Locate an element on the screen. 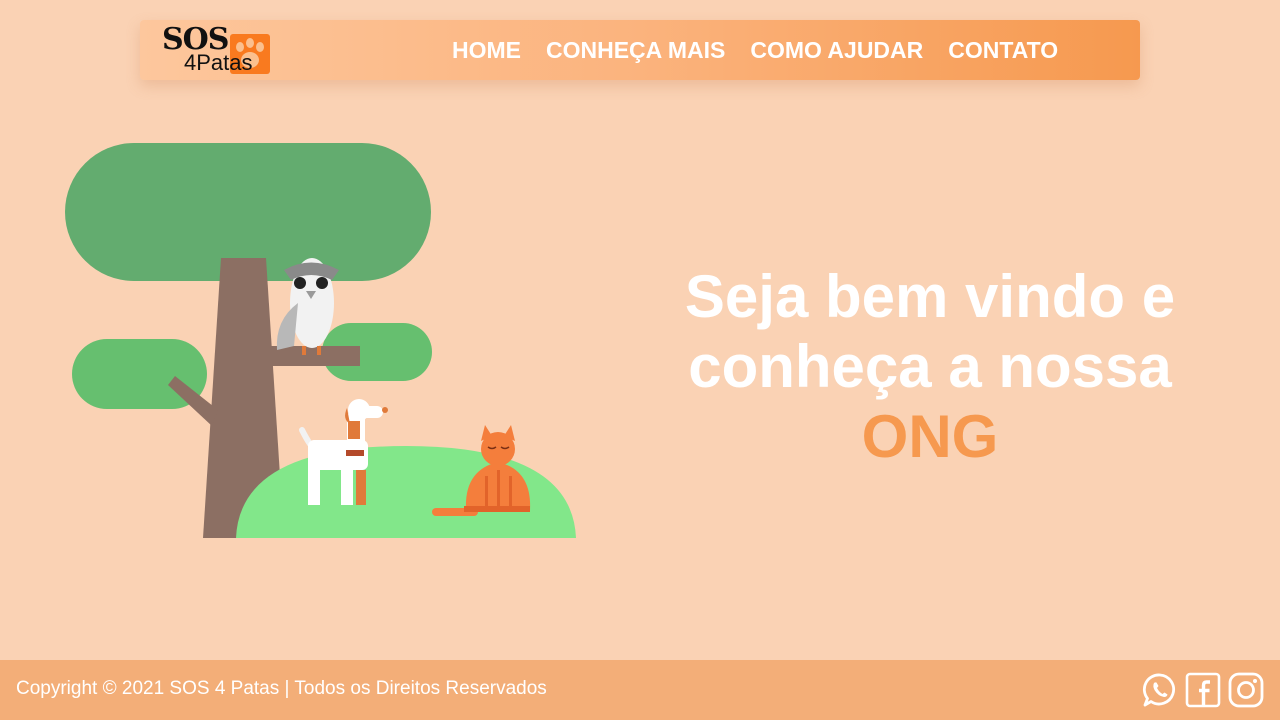  nav-link-home: HOME is located at coordinates (486, 50).